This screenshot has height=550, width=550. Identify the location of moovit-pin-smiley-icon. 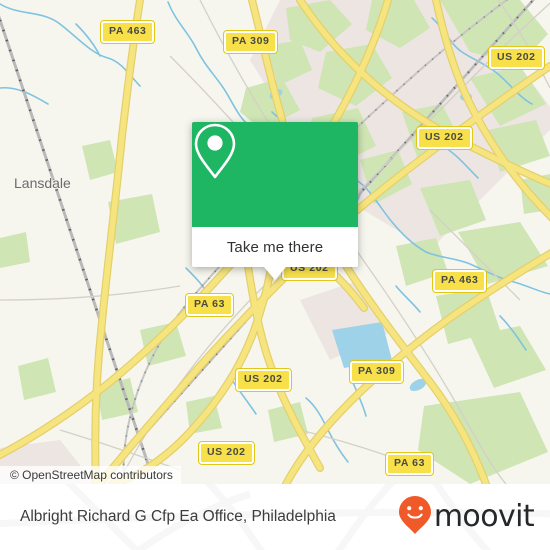
(415, 517).